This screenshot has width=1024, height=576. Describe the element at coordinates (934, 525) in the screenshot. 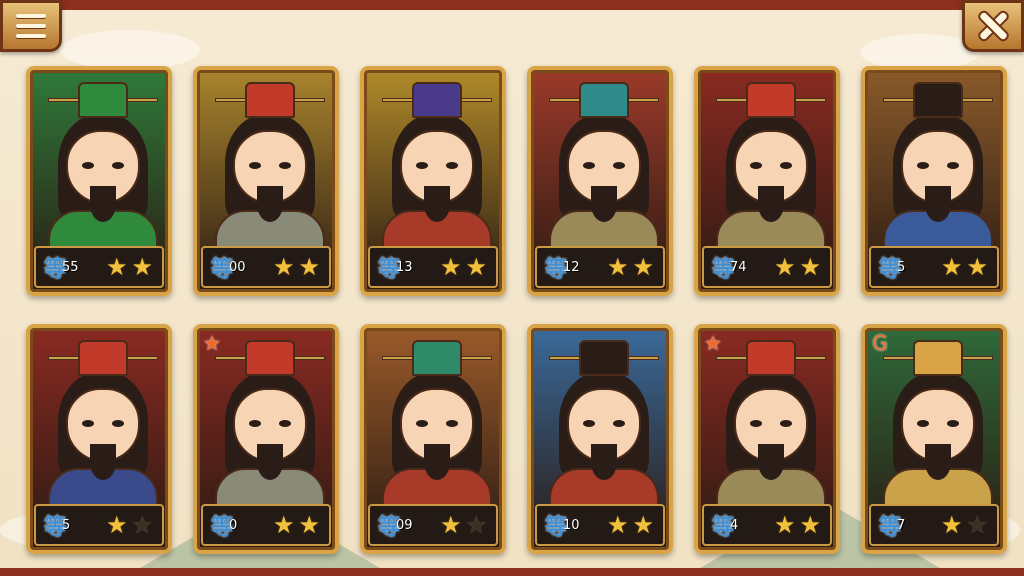

I see `hero-info-bar: 等 7 ★ ★` at that location.